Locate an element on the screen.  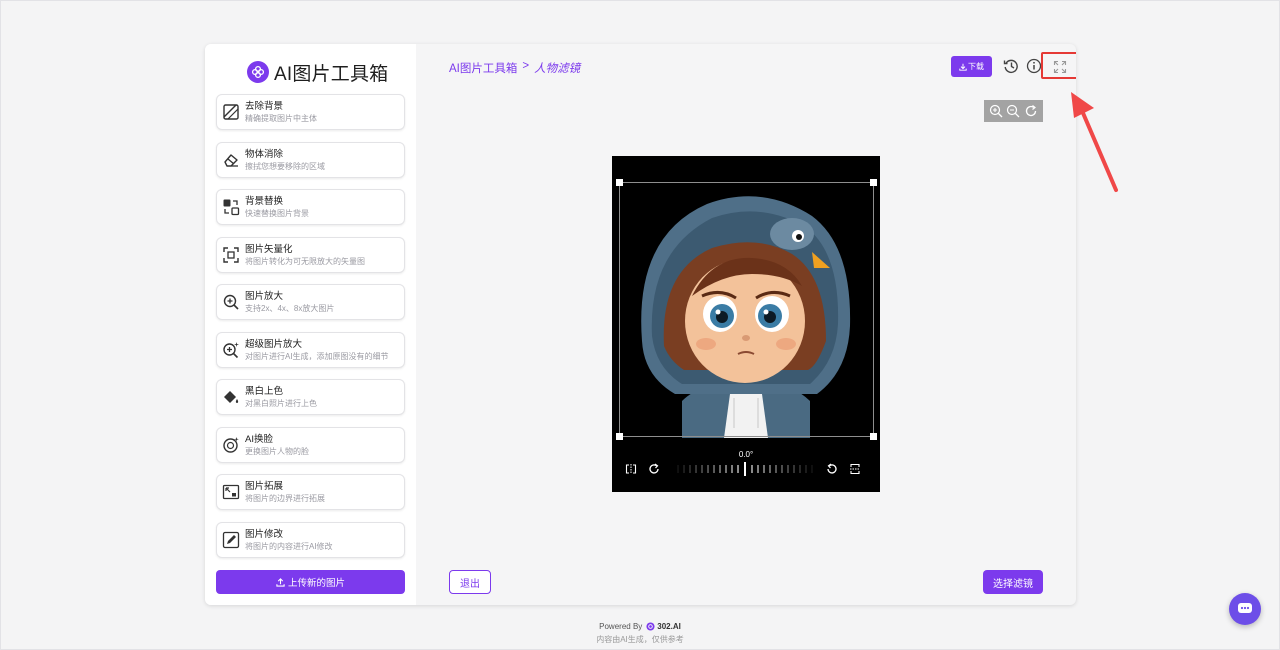
tool-name: 去除背景 is located at coordinates (264, 106).